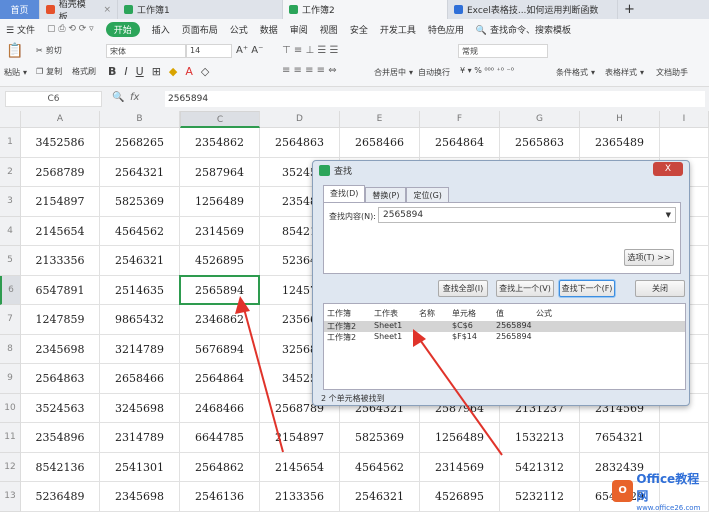 The height and width of the screenshot is (512, 709). I want to click on menu-review: 审阅, so click(299, 29).